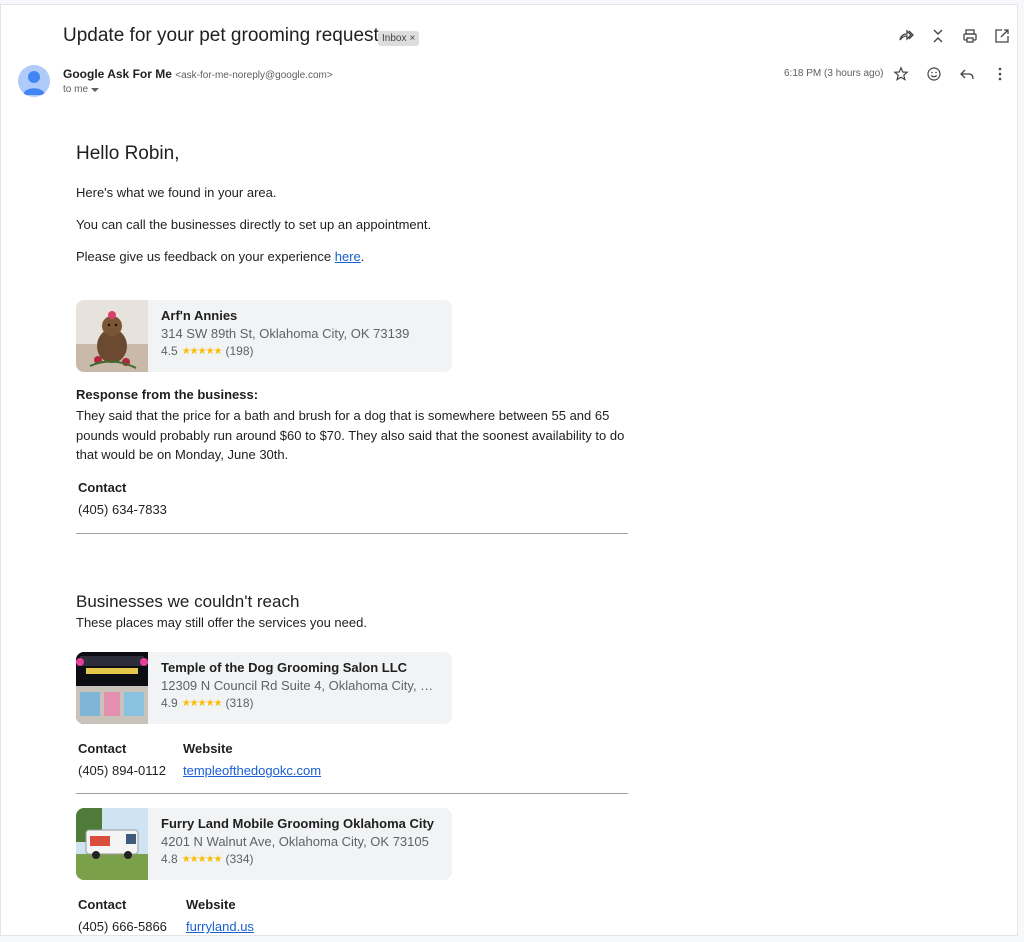  Describe the element at coordinates (239, 859) in the screenshot. I see `review-count: (334)` at that location.